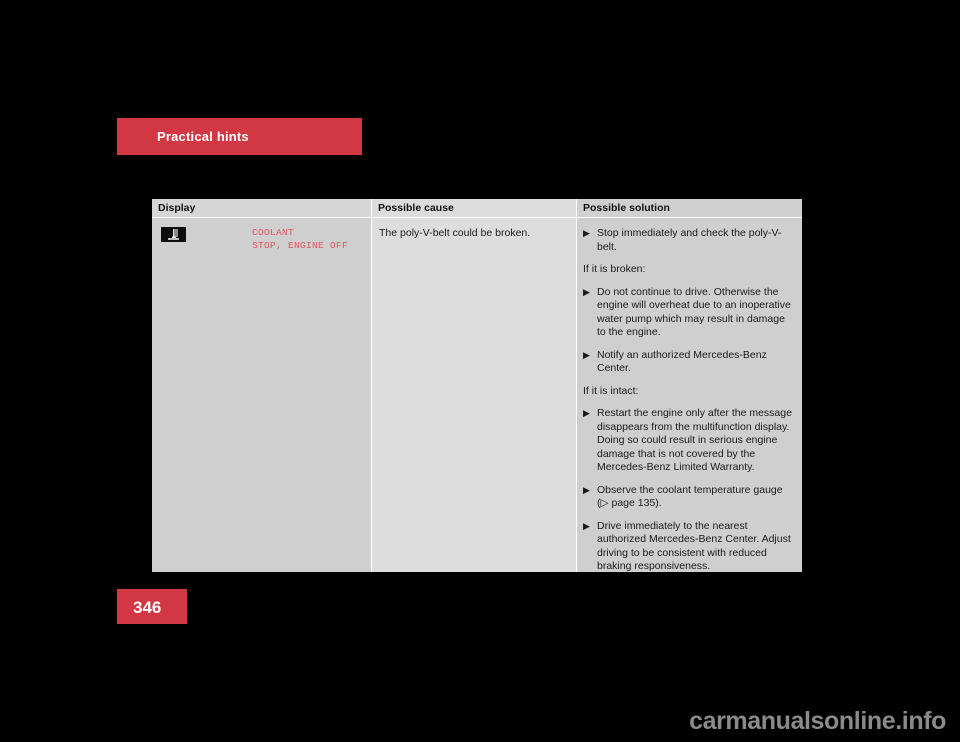 This screenshot has height=742, width=960. I want to click on table-header-row: Display Possible cause Possible solution, so click(477, 208).